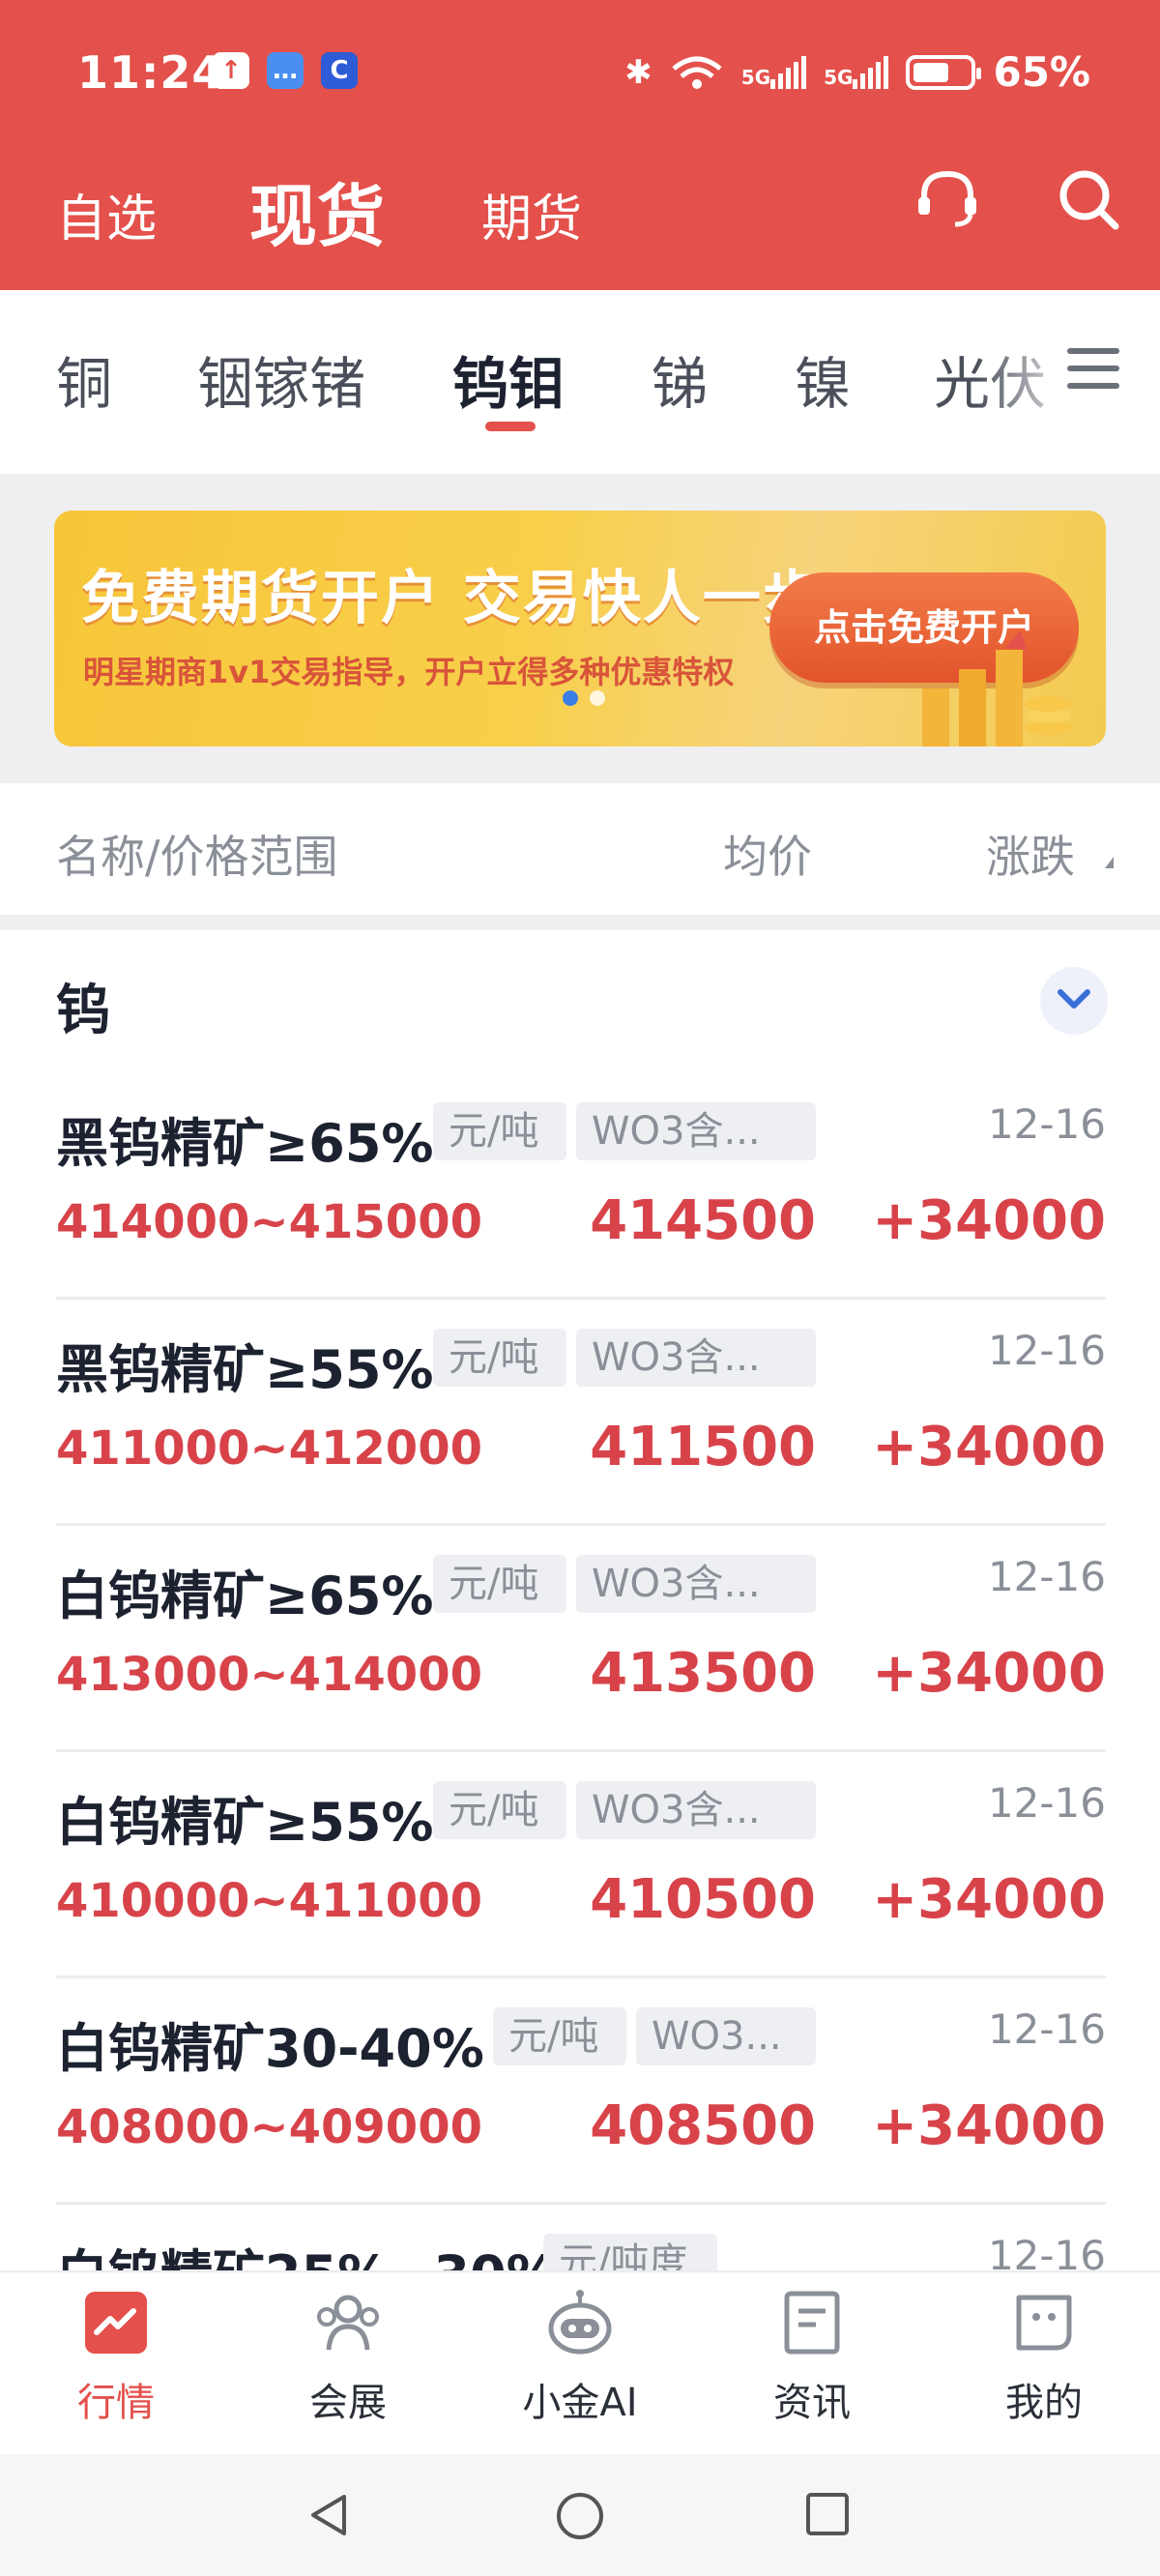 Image resolution: width=1160 pixels, height=2576 pixels. What do you see at coordinates (1044, 2322) in the screenshot?
I see `profile-chat-icon` at bounding box center [1044, 2322].